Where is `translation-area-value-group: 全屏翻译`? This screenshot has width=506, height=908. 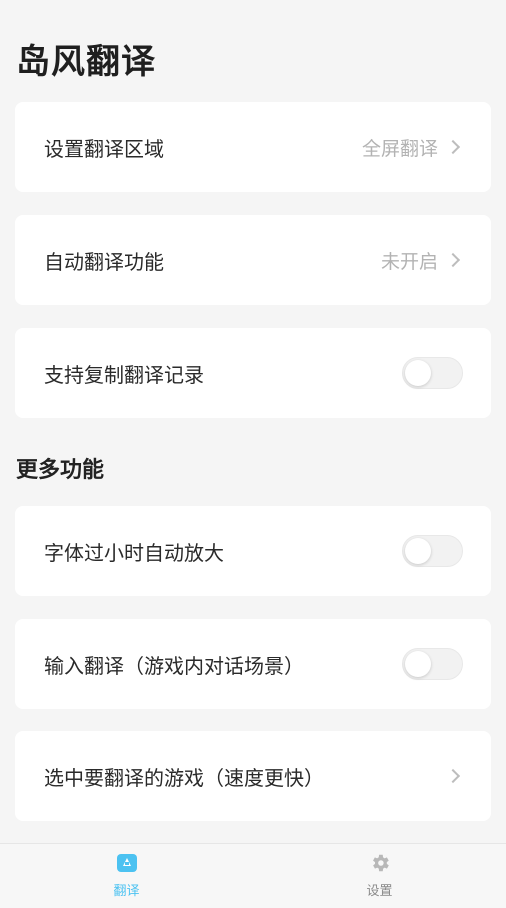
translation-area-value-group: 全屏翻译 is located at coordinates (412, 147).